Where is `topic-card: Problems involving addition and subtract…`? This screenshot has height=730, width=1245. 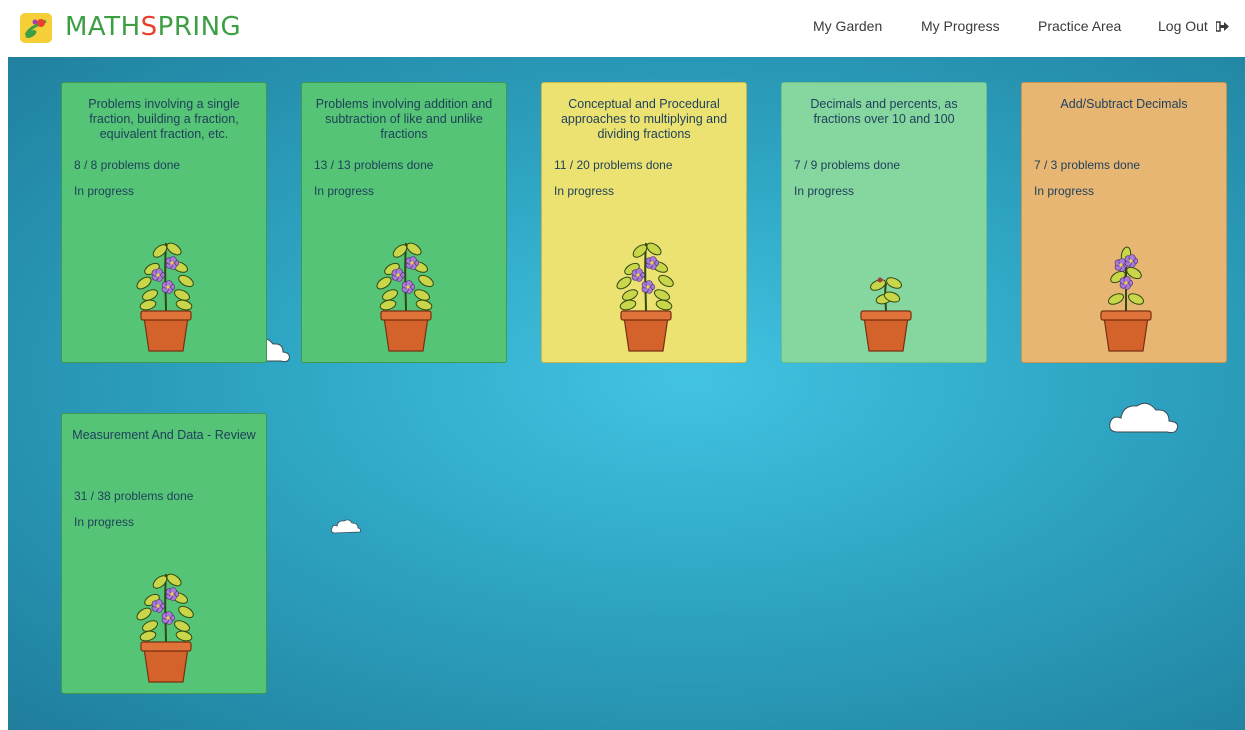 topic-card: Problems involving addition and subtract… is located at coordinates (404, 222).